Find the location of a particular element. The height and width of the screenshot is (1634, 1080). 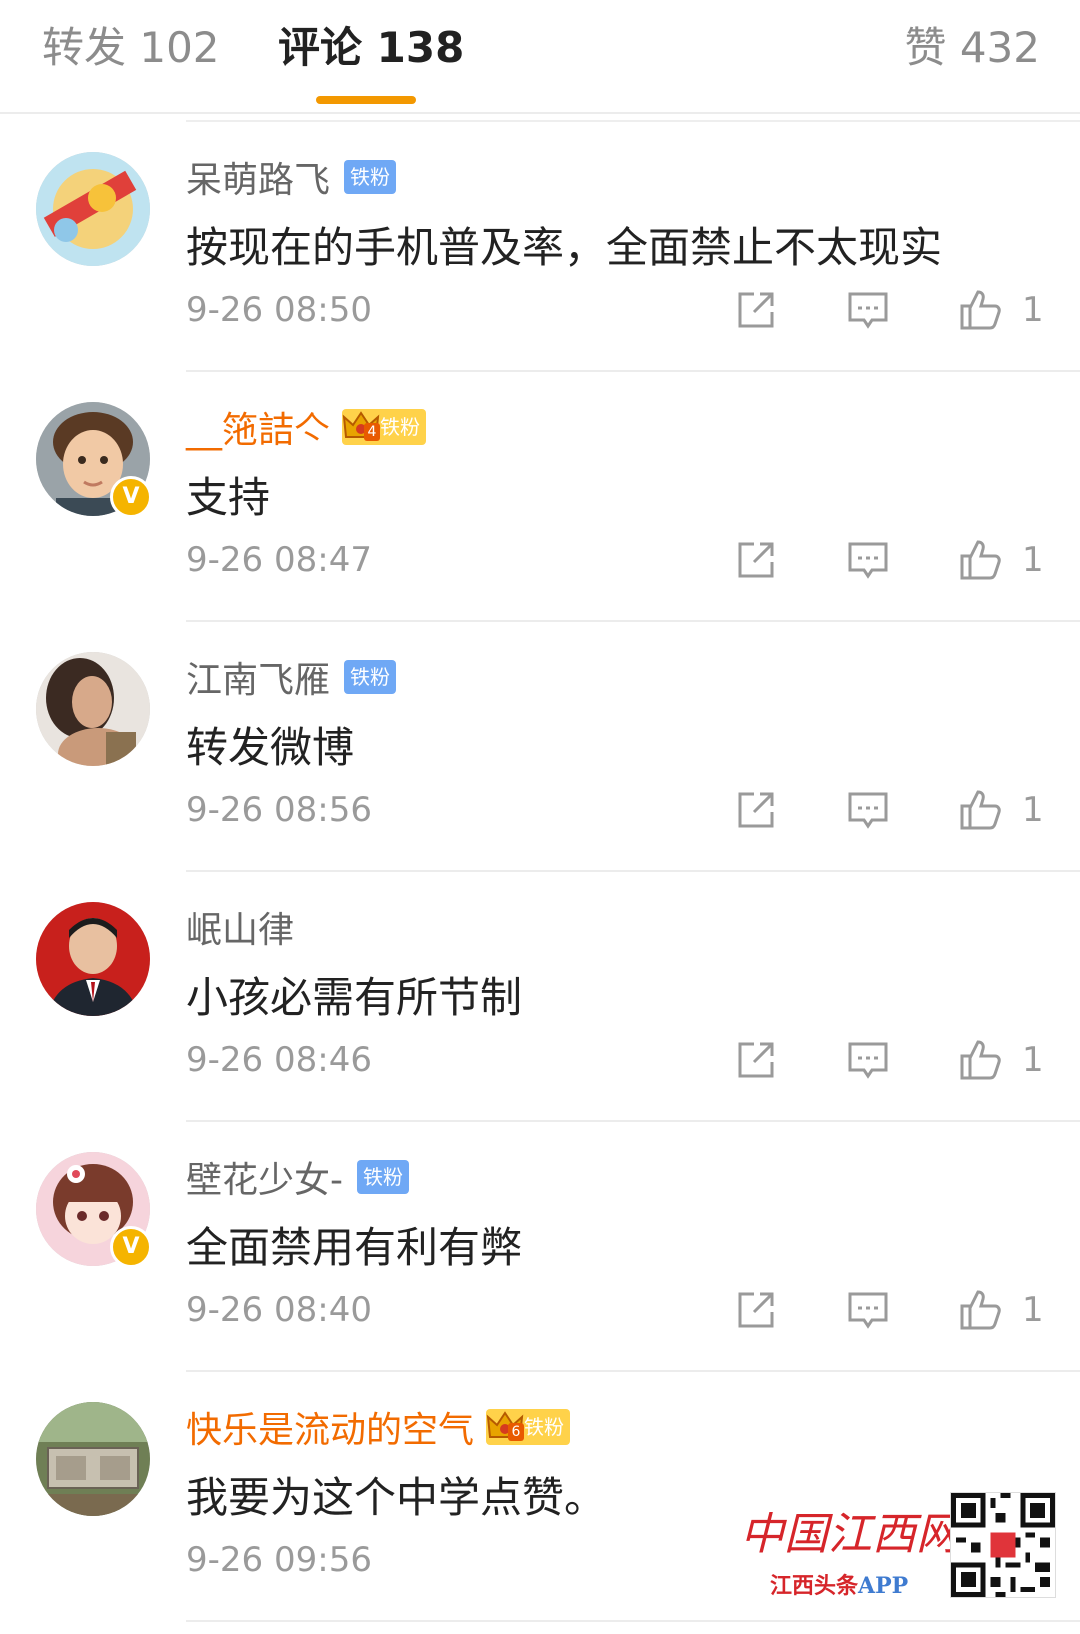

tab-bar: 转发 102 评论 138 赞 432 is located at coordinates (540, 57).